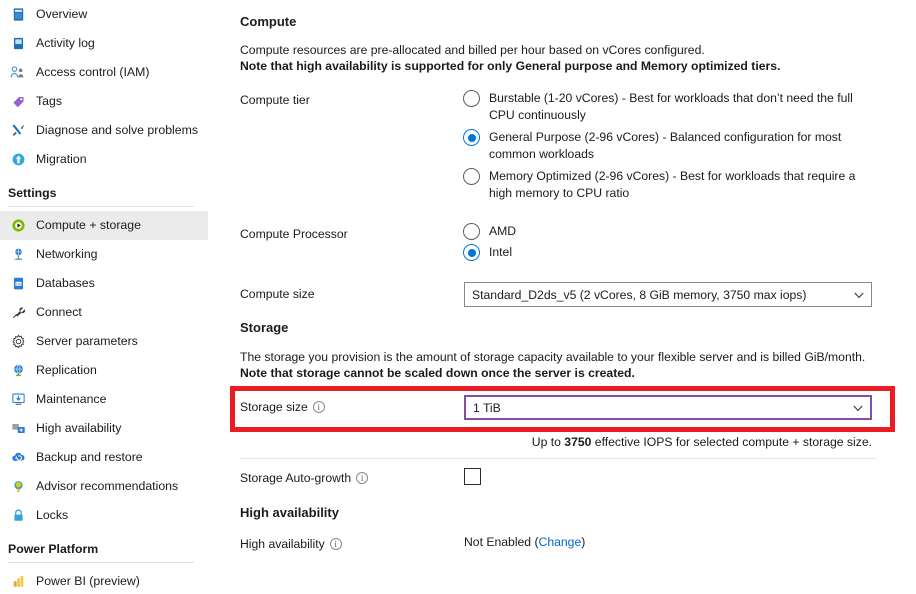  Describe the element at coordinates (471, 252) in the screenshot. I see `radio-intel` at that location.